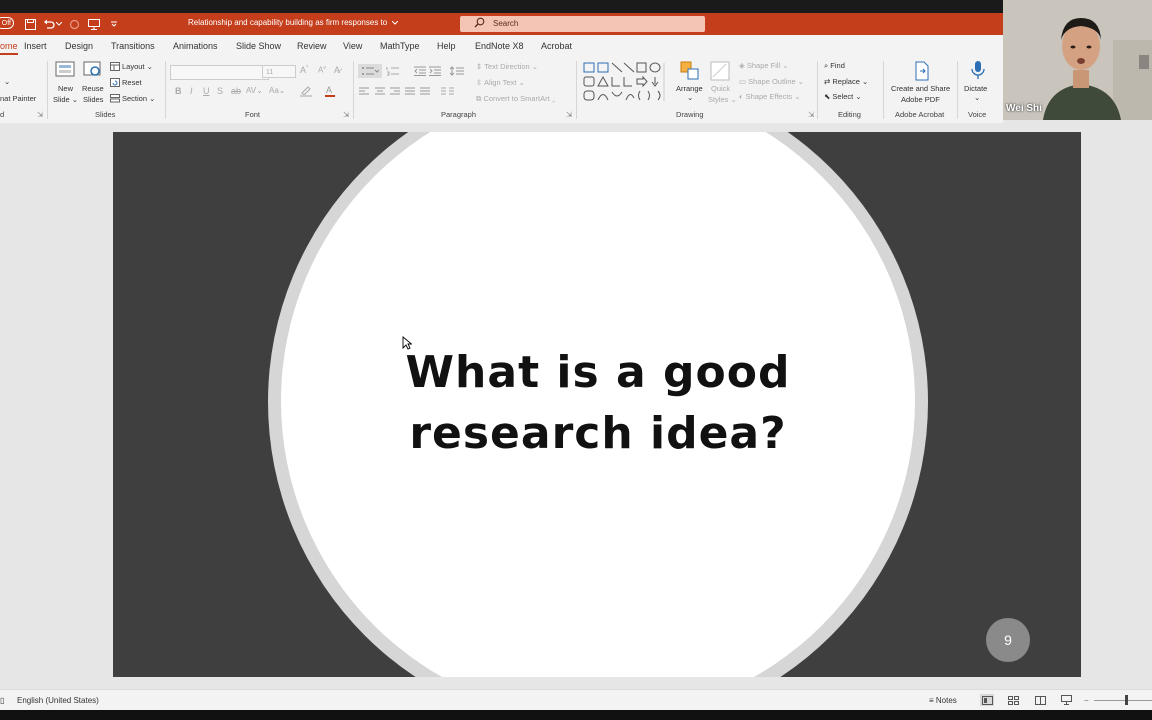 The height and width of the screenshot is (720, 1152). What do you see at coordinates (206, 91) in the screenshot?
I see `underline-icon: U` at bounding box center [206, 91].